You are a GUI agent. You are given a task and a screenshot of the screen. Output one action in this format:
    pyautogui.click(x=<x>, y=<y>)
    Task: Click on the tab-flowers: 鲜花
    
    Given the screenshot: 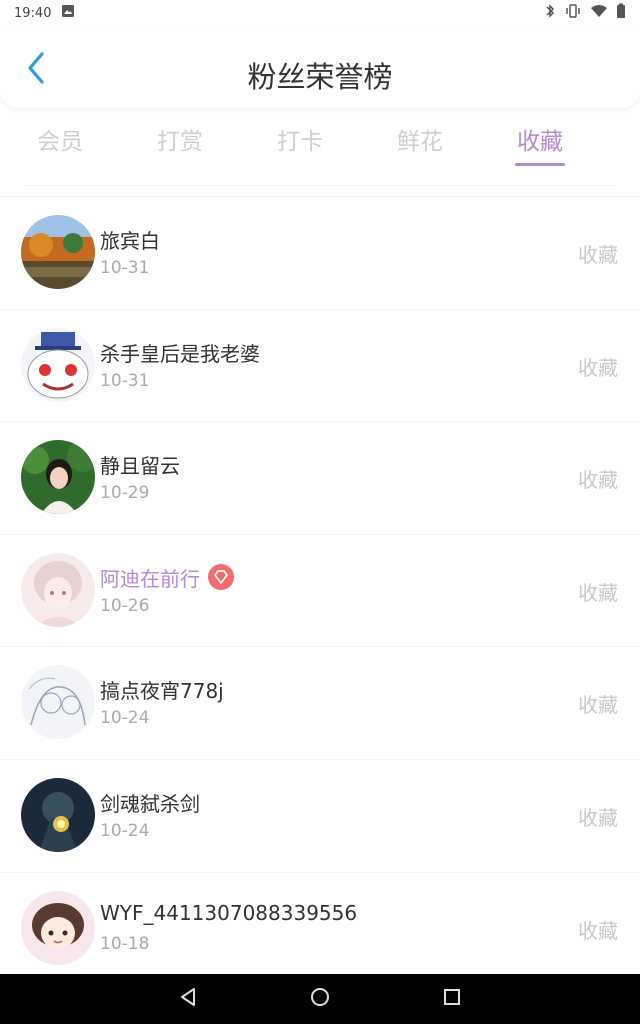 What is the action you would take?
    pyautogui.click(x=420, y=138)
    